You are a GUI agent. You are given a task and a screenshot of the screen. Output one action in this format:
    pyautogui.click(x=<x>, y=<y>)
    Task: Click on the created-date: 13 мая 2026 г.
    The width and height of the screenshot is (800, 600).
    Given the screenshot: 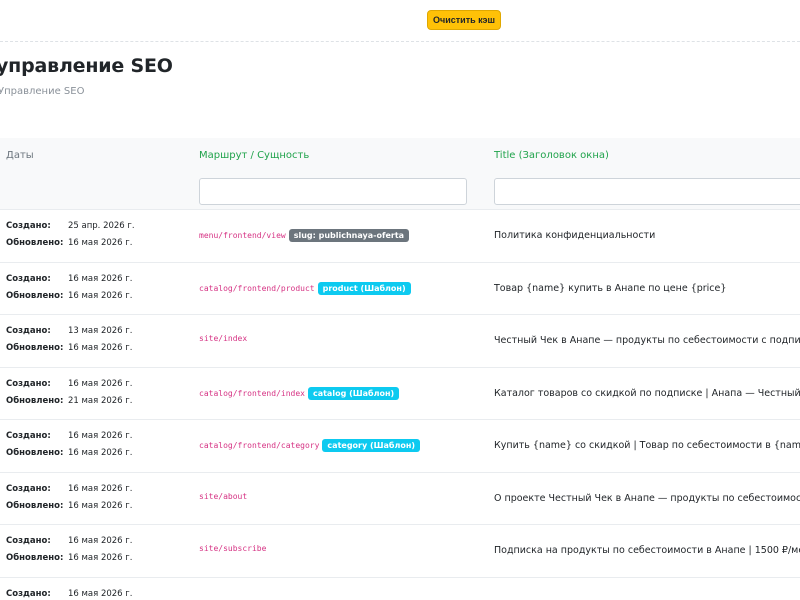 What is the action you would take?
    pyautogui.click(x=100, y=331)
    